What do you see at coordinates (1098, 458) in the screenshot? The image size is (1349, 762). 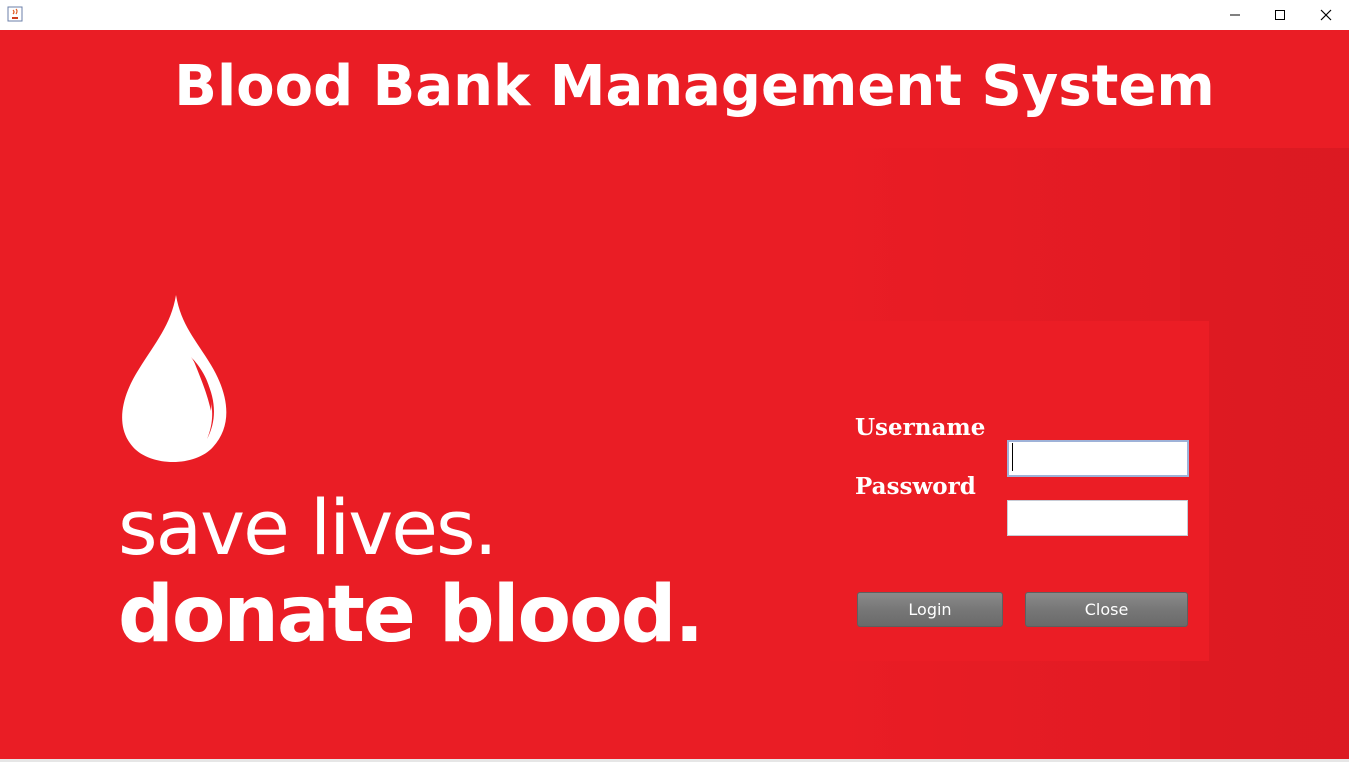 I see `username-field` at bounding box center [1098, 458].